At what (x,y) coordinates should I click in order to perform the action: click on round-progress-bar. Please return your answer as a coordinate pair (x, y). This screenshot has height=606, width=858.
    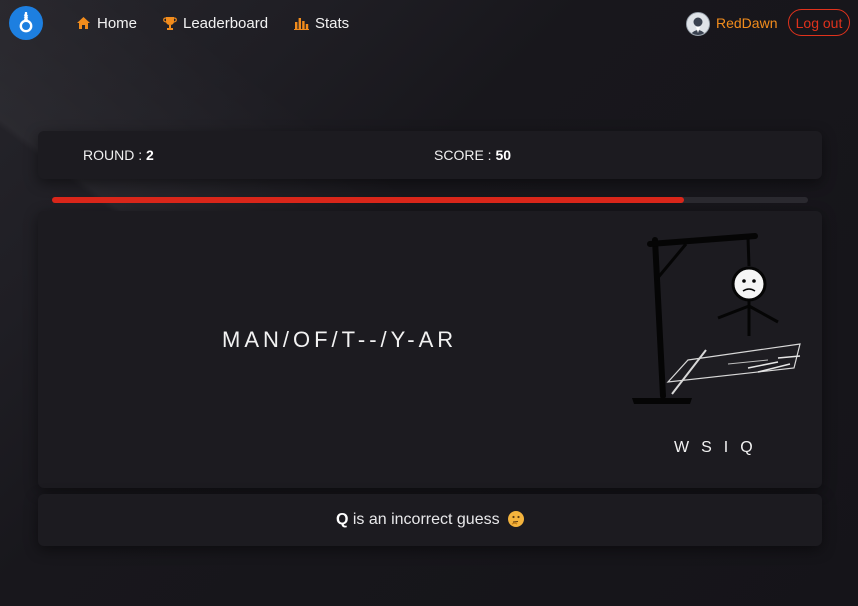
    Looking at the image, I should click on (430, 200).